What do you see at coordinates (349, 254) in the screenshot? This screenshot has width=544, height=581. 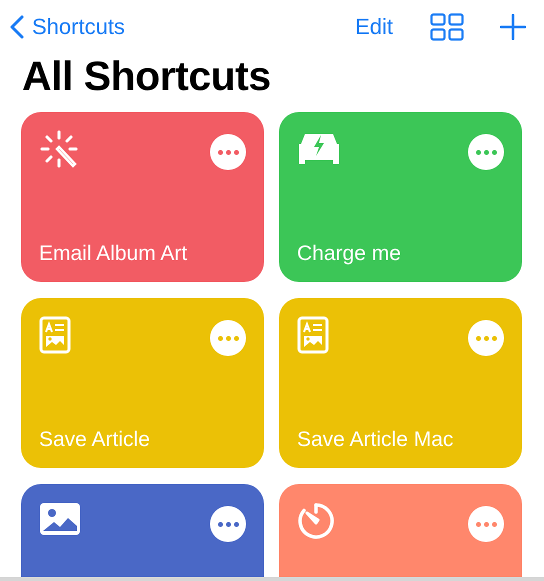 I see `shortcut-name: Charge me` at bounding box center [349, 254].